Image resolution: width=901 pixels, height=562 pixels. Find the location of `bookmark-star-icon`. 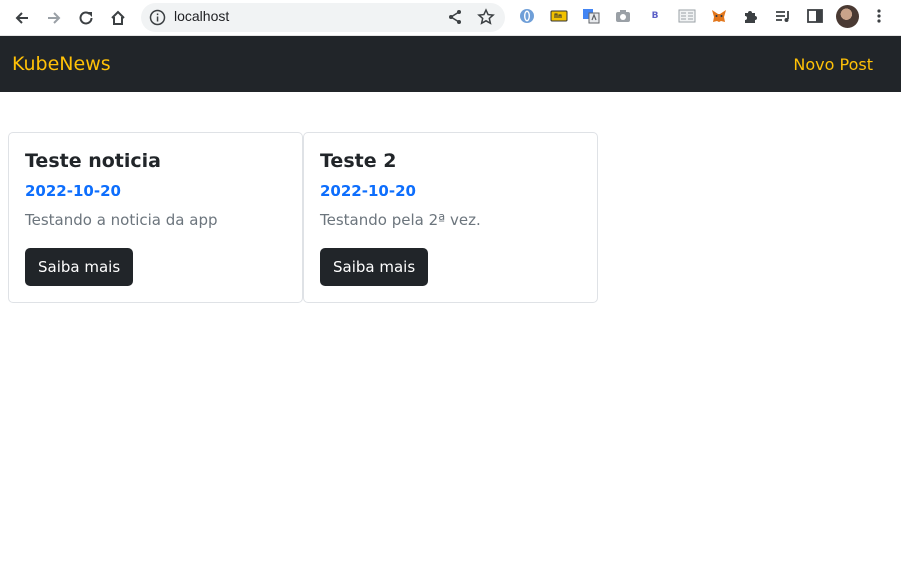

bookmark-star-icon is located at coordinates (486, 17).